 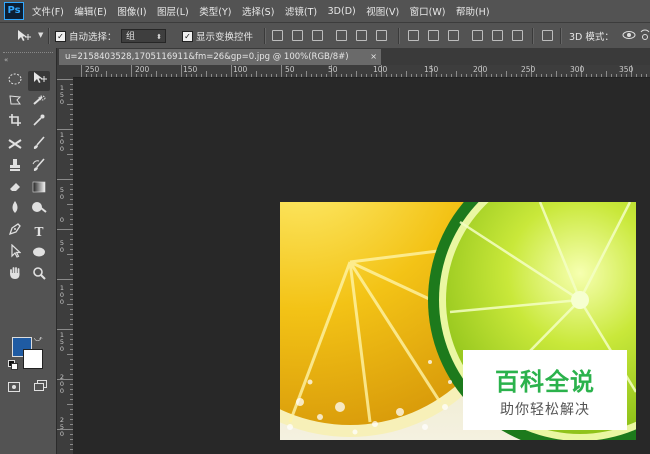 I want to click on background-color-swatch, so click(x=33, y=359).